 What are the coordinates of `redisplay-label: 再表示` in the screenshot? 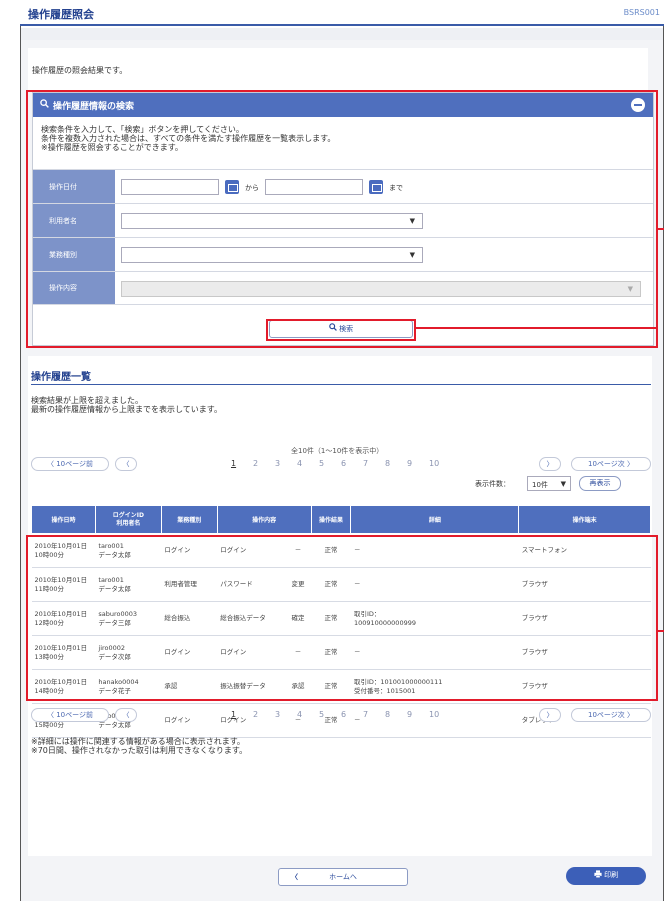 It's located at (600, 483).